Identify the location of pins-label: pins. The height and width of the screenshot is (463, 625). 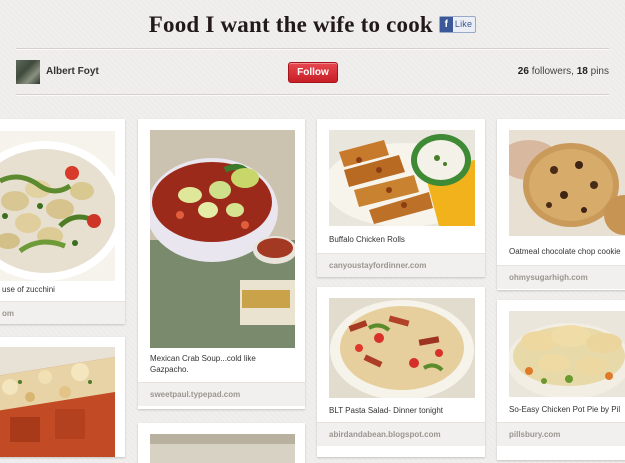
(600, 71).